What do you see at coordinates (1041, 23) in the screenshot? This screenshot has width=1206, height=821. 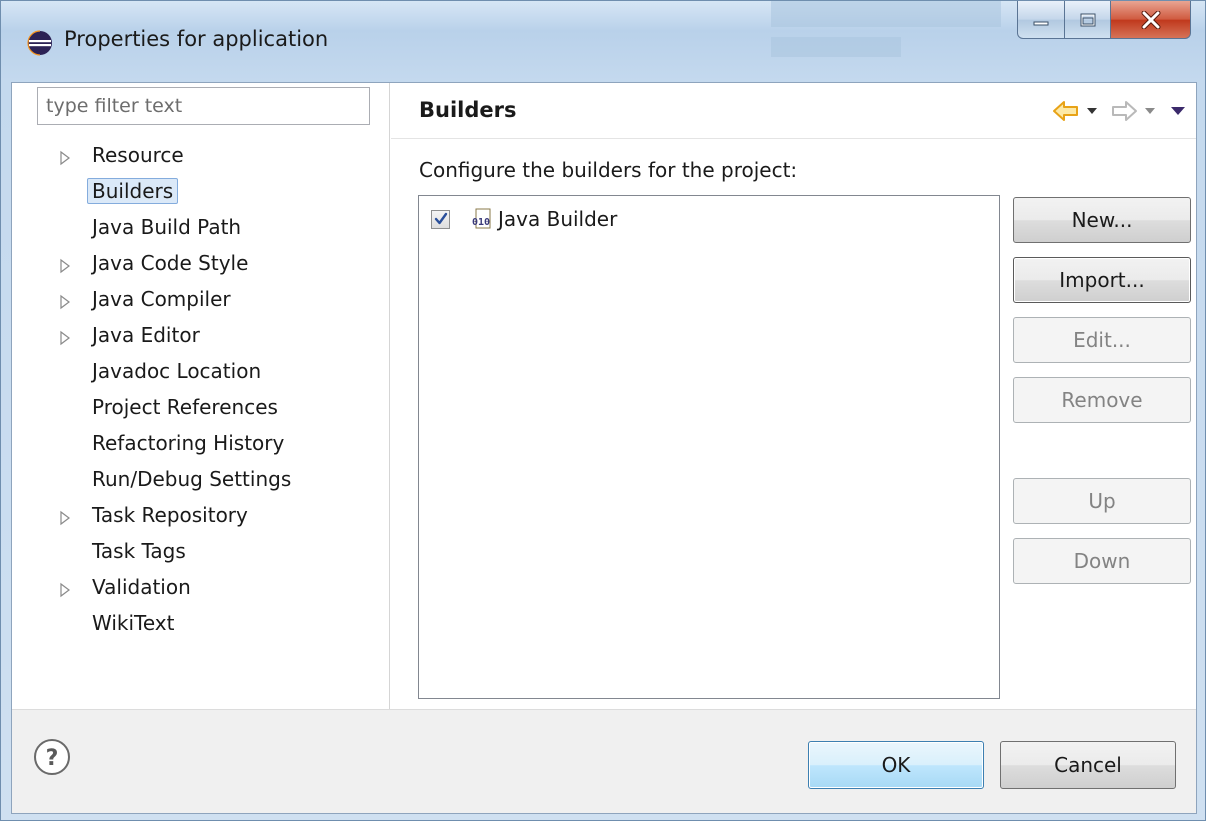 I see `minimize-icon` at bounding box center [1041, 23].